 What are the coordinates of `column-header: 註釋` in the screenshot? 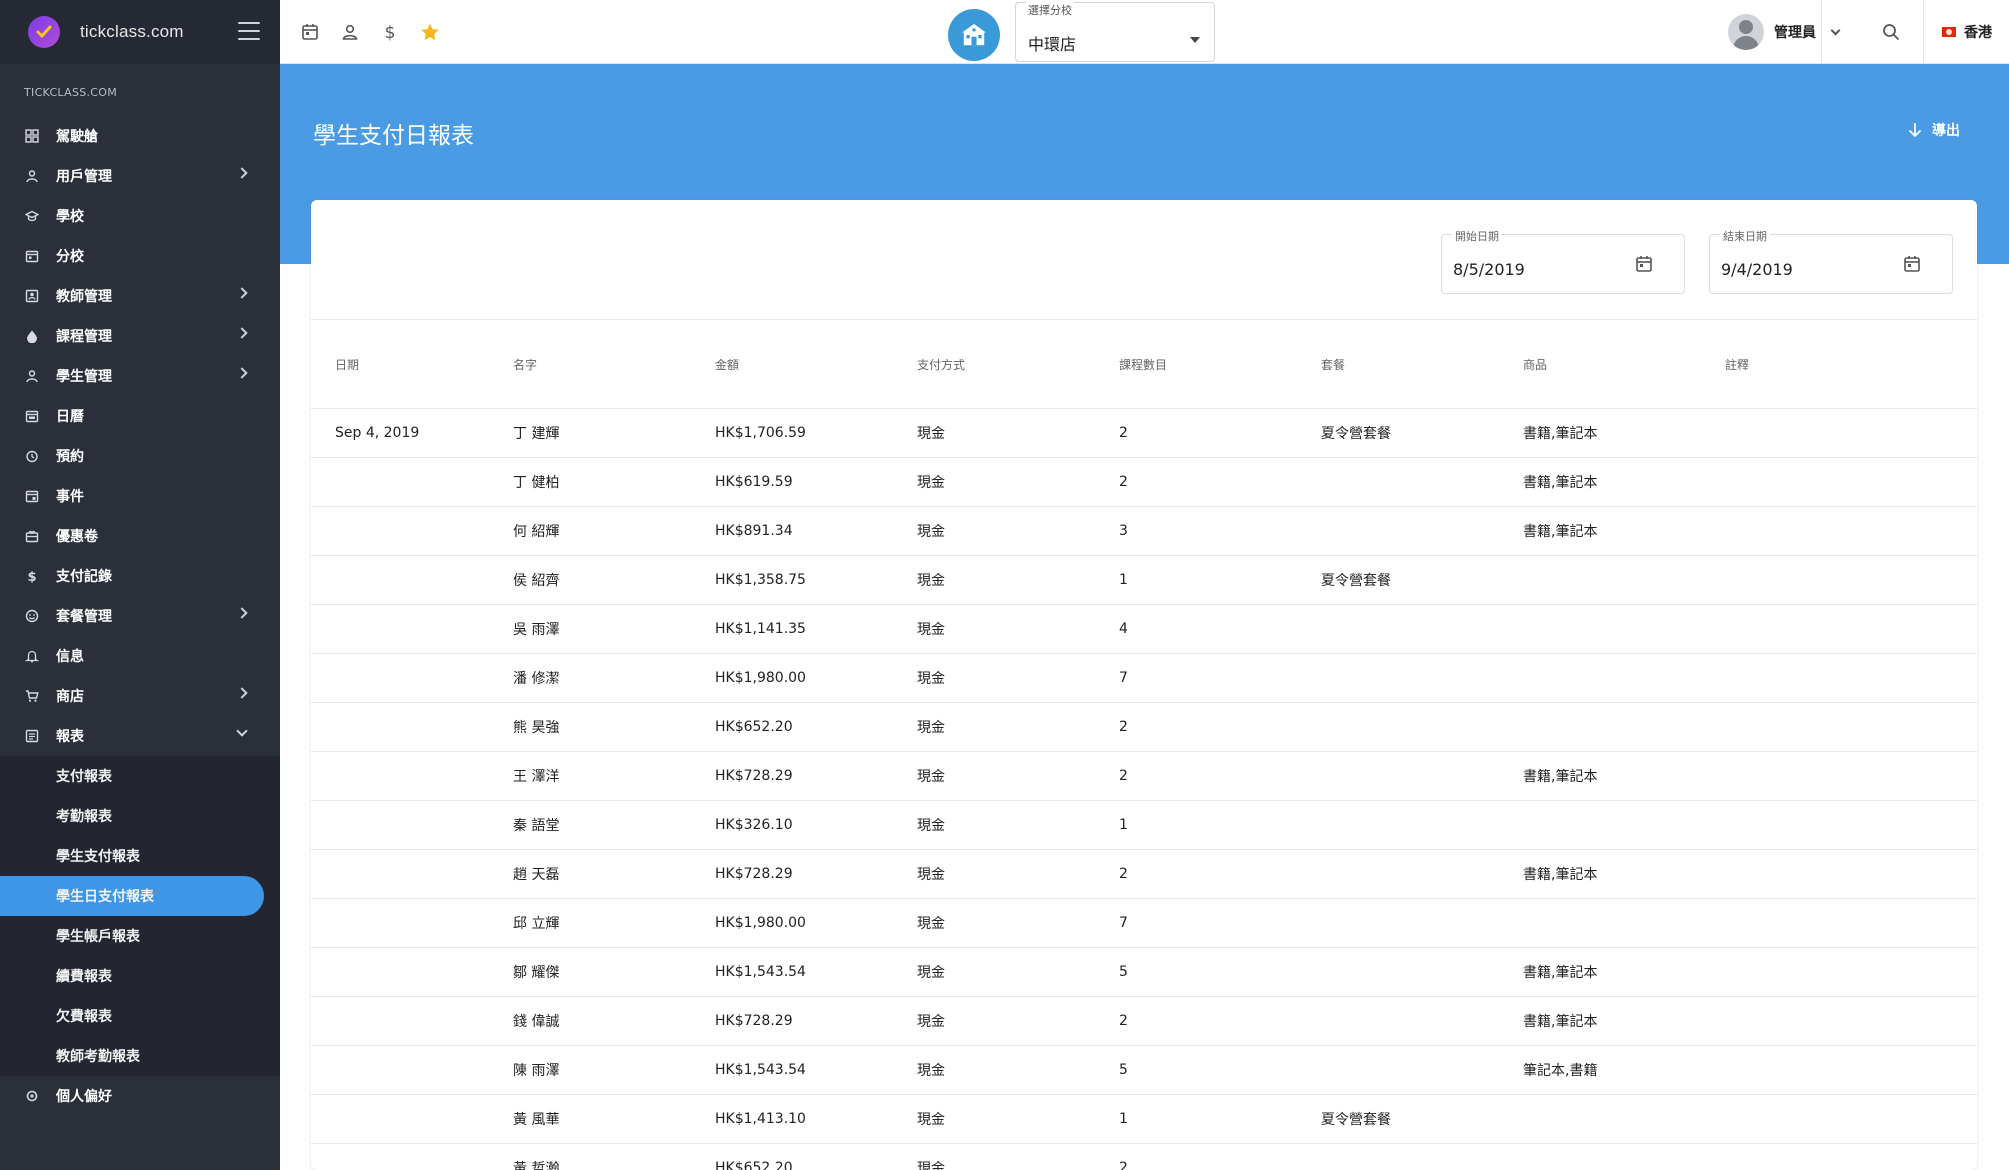 It's located at (1851, 364).